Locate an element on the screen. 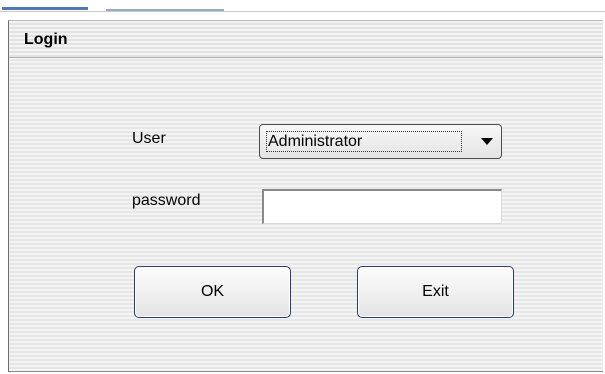 This screenshot has width=605, height=374. user-select-value: Administrator is located at coordinates (364, 141).